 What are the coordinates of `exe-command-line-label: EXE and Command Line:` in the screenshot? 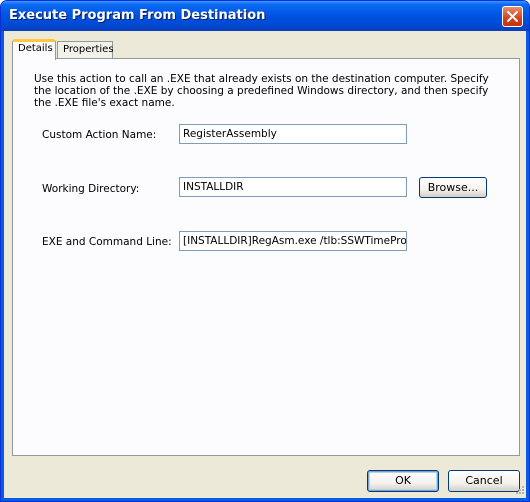 It's located at (107, 242).